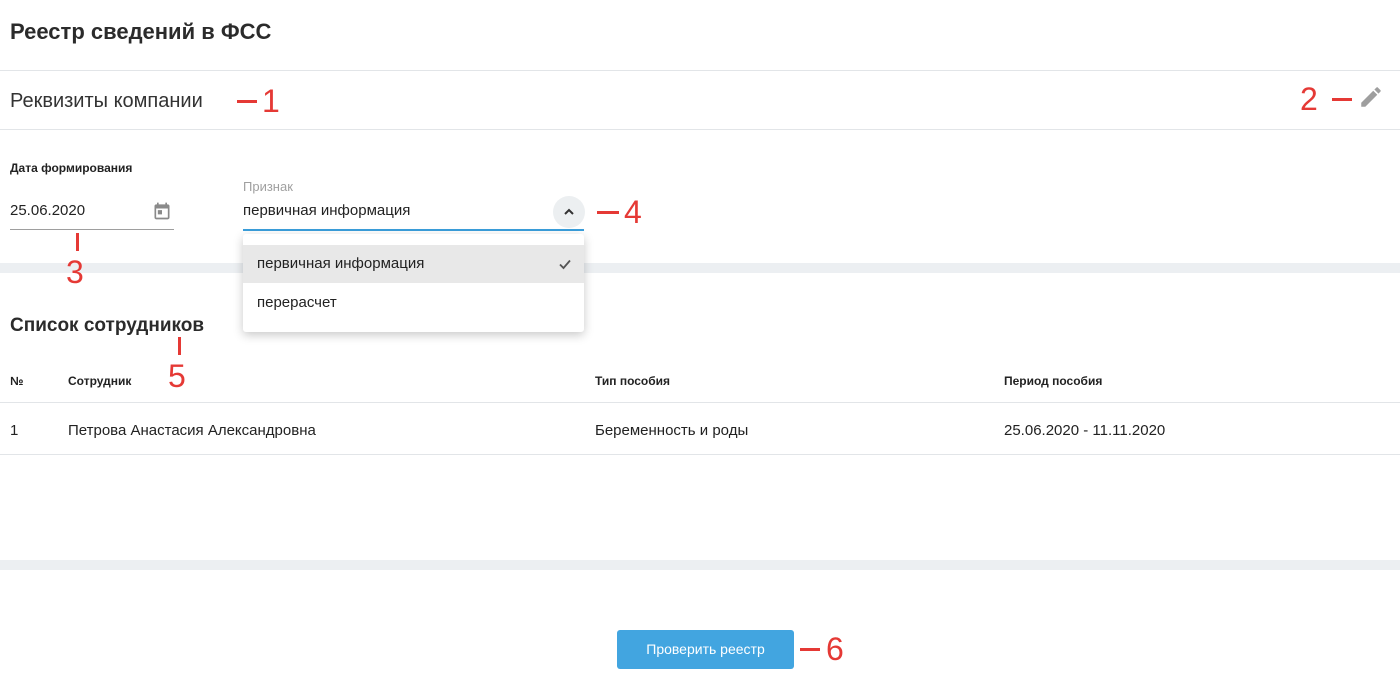 This screenshot has width=1400, height=676. I want to click on pencil-icon, so click(1371, 97).